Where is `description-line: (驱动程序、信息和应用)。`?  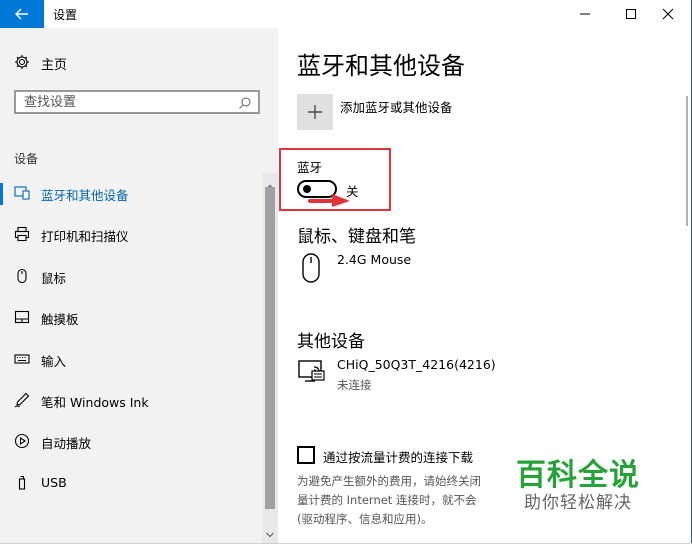
description-line: (驱动程序、信息和应用)。 is located at coordinates (365, 519).